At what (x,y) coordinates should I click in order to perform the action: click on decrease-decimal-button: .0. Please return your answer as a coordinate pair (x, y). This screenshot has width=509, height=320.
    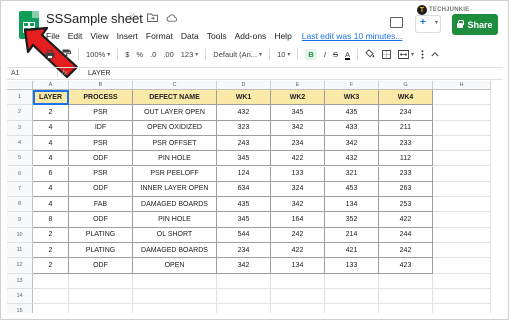
    Looking at the image, I should click on (153, 54).